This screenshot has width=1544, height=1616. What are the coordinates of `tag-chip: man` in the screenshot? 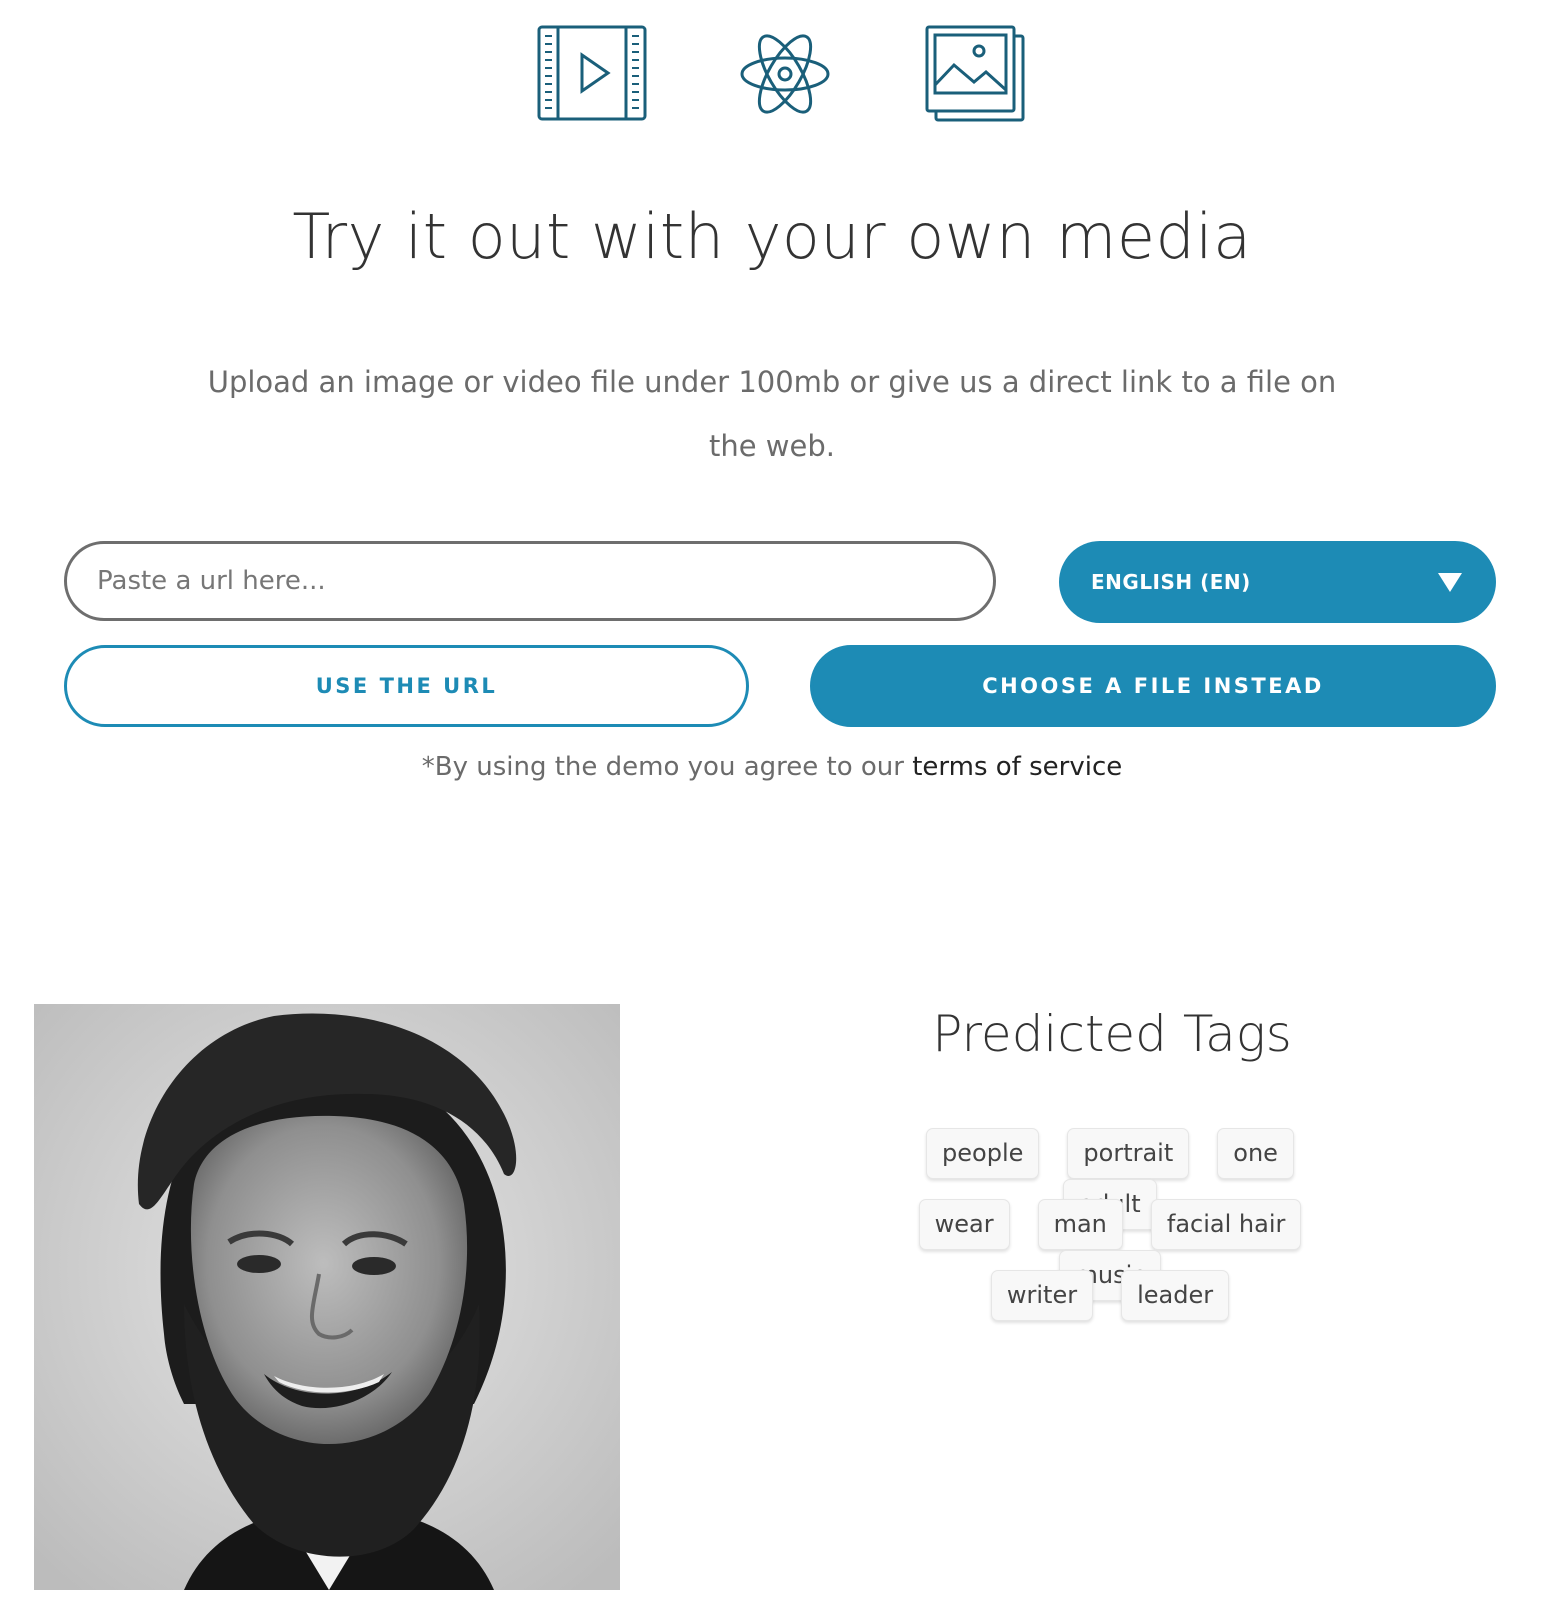 It's located at (1080, 1224).